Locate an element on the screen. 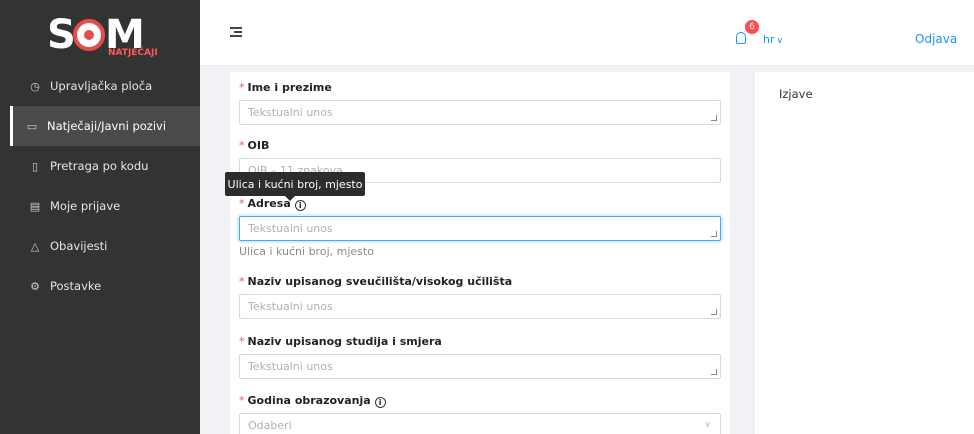 This screenshot has height=434, width=974. field-education-year: * Godina obrazovanja i Odaberi ∨ is located at coordinates (480, 413).